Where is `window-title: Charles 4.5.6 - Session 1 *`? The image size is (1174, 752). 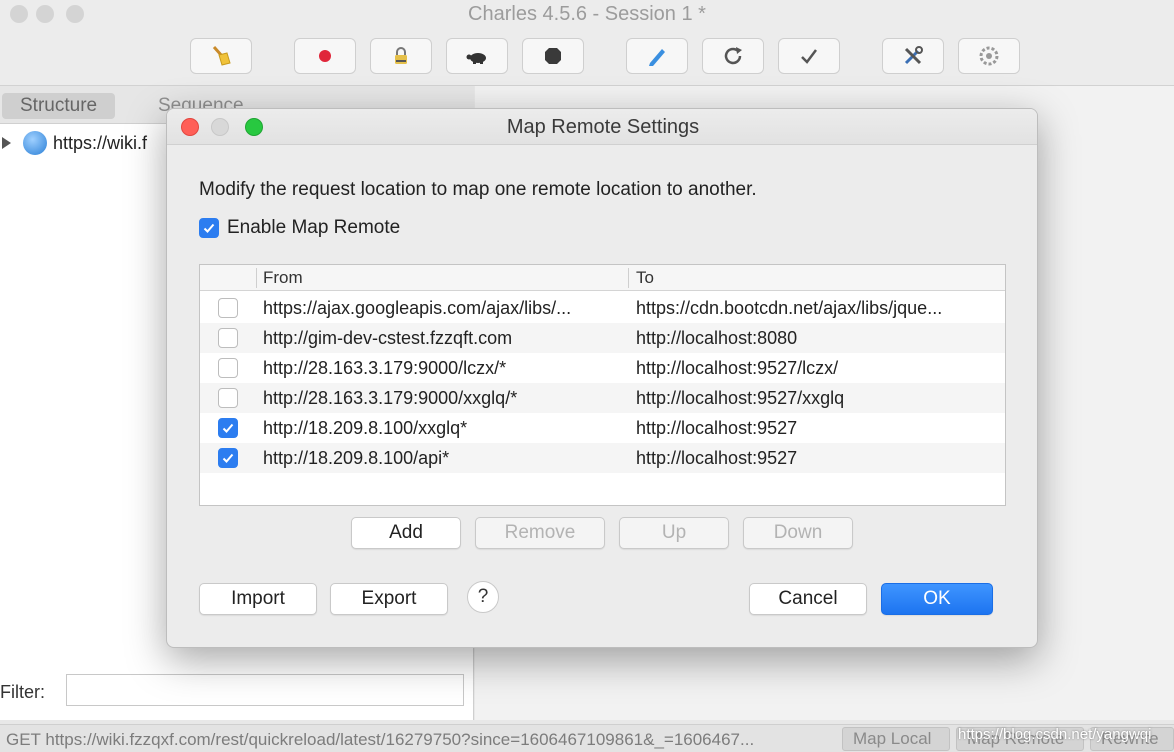 window-title: Charles 4.5.6 - Session 1 * is located at coordinates (587, 14).